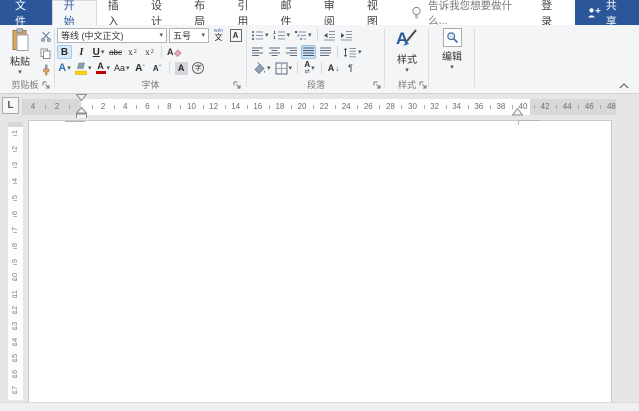  I want to click on paragraph-dialog-launcher-icon, so click(377, 85).